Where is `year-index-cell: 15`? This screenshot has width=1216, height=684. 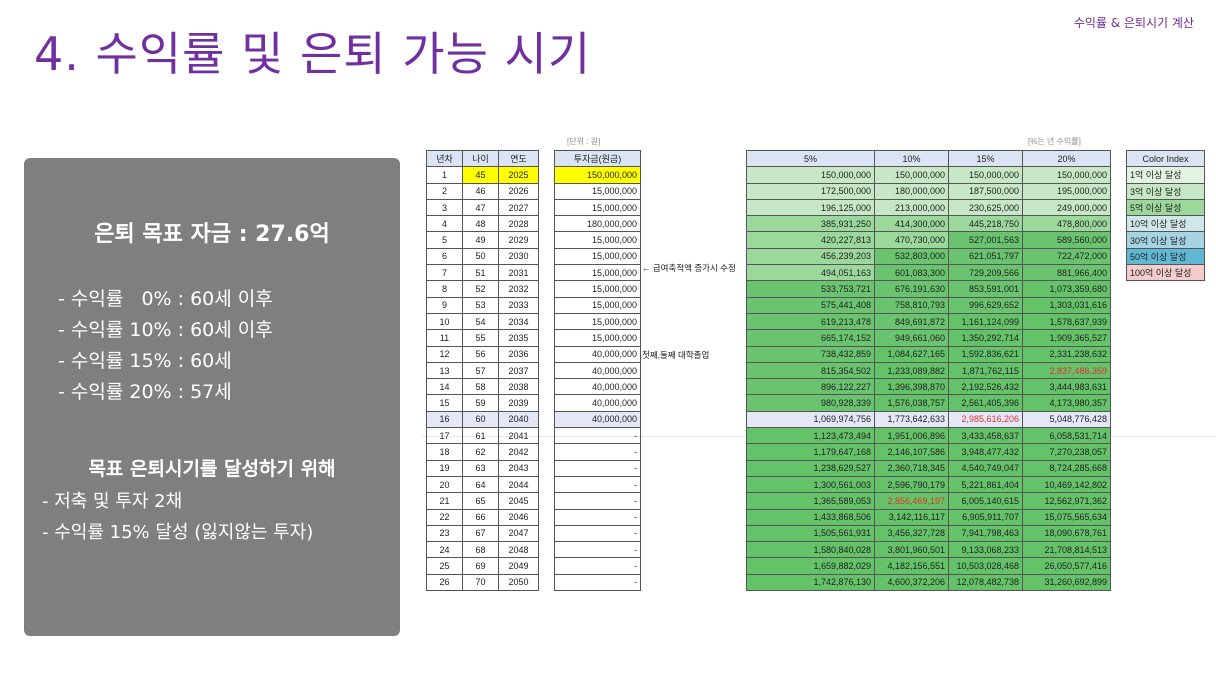 year-index-cell: 15 is located at coordinates (444, 403).